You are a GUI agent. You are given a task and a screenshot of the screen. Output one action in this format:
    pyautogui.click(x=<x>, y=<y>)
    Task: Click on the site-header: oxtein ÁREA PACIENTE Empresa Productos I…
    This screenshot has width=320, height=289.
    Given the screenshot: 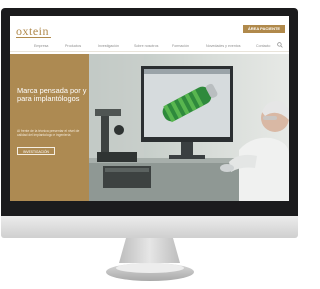 What is the action you would take?
    pyautogui.click(x=149, y=33)
    